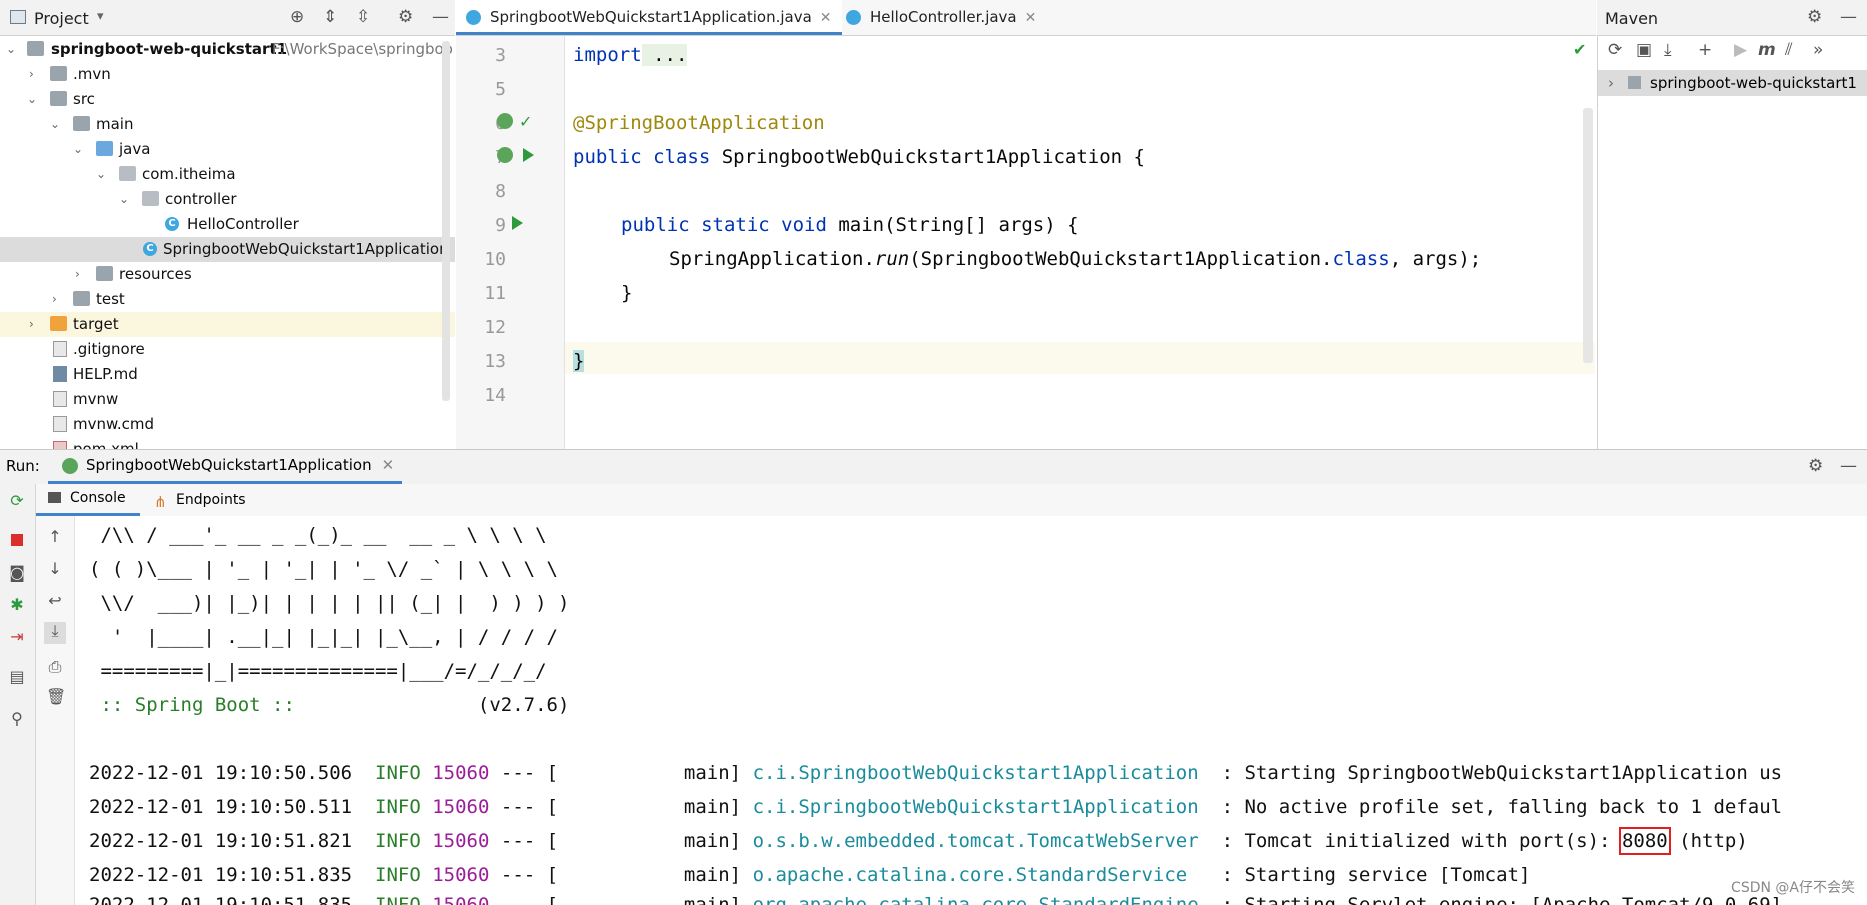 The width and height of the screenshot is (1867, 905). Describe the element at coordinates (1588, 235) in the screenshot. I see `editor-scrollbar` at that location.